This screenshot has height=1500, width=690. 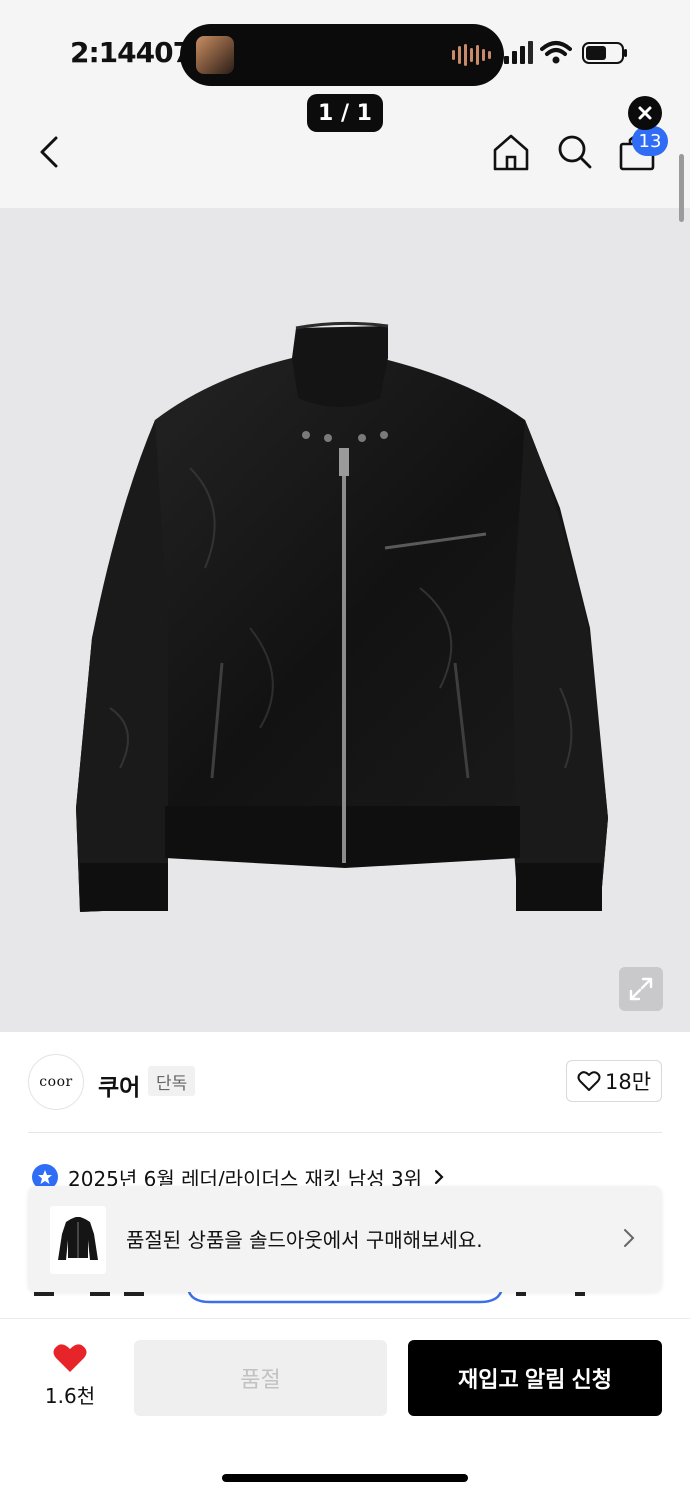 What do you see at coordinates (511, 152) in the screenshot?
I see `home-icon` at bounding box center [511, 152].